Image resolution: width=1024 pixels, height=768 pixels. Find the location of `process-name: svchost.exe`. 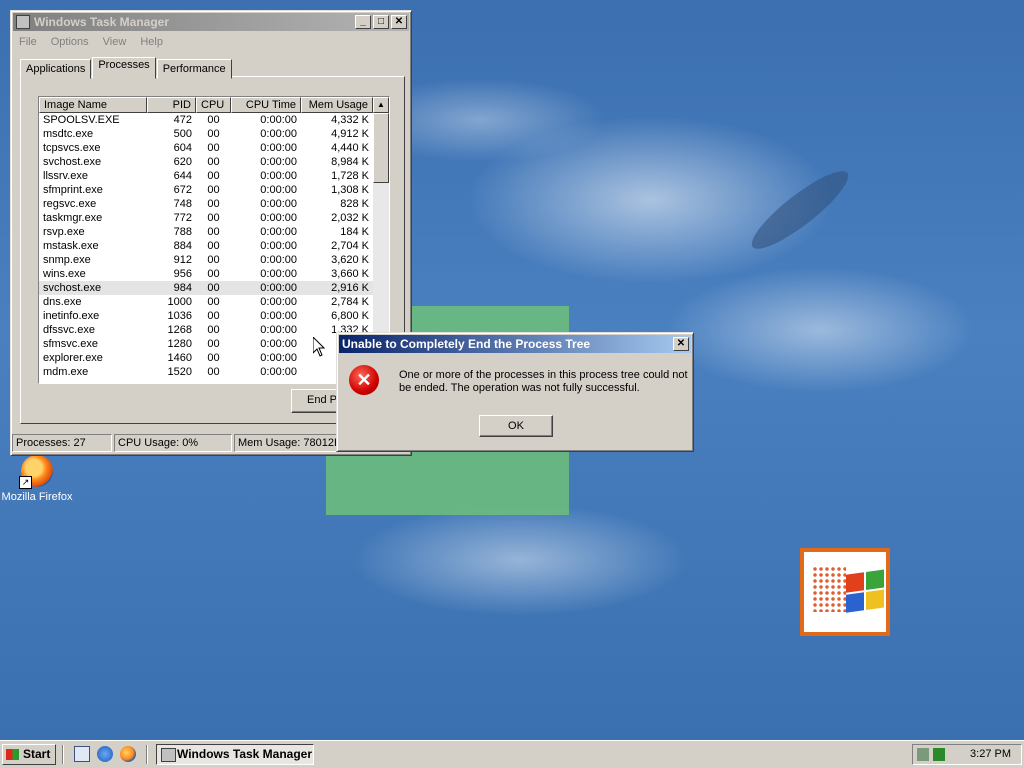

process-name: svchost.exe is located at coordinates (72, 162).